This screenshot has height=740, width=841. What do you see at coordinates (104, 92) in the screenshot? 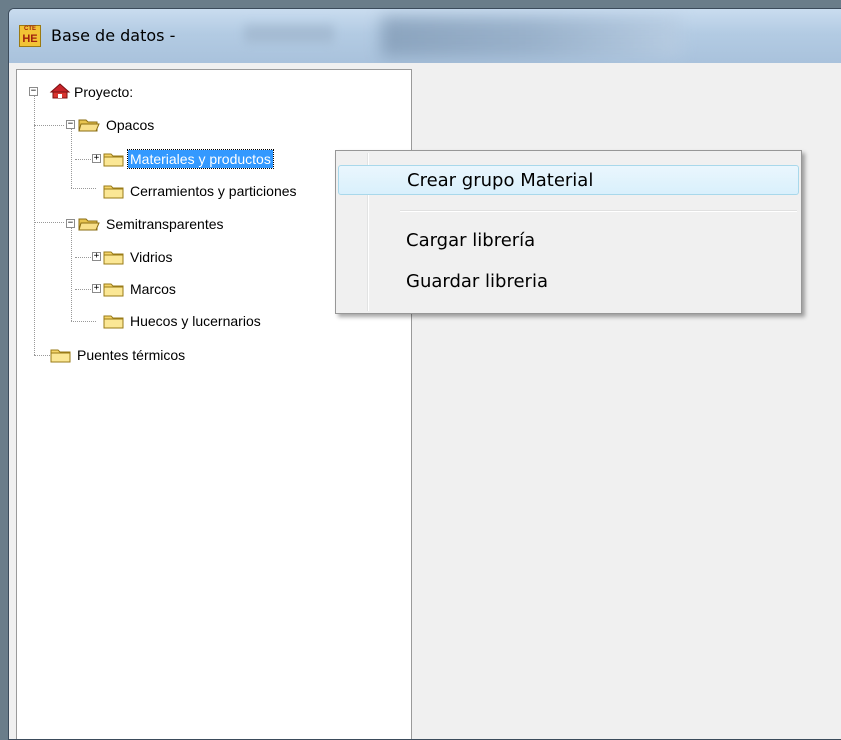
I see `tree-item-label: Proyecto:` at bounding box center [104, 92].